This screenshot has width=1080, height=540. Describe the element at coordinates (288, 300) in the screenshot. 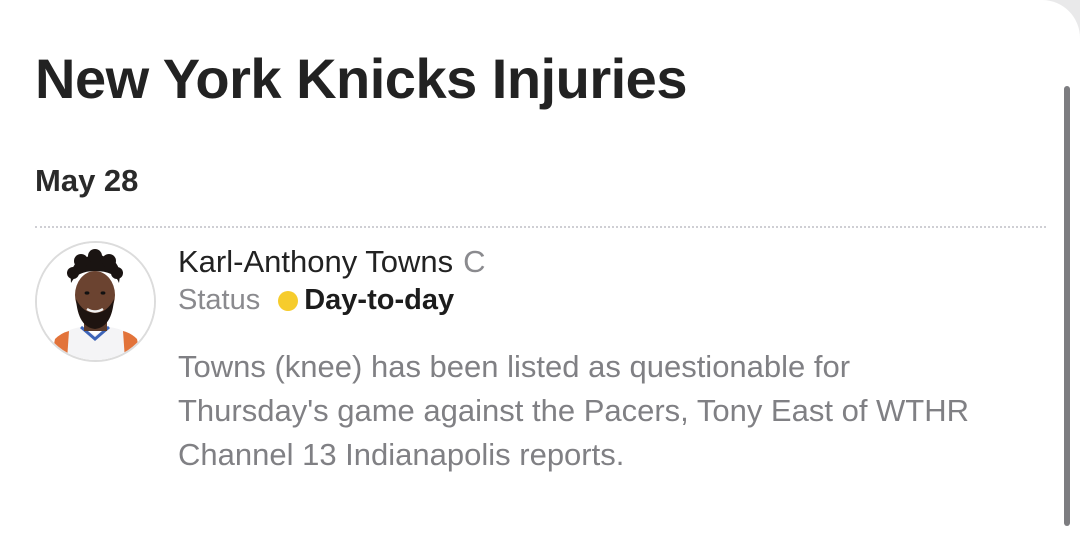

I see `status-dot-icon` at that location.